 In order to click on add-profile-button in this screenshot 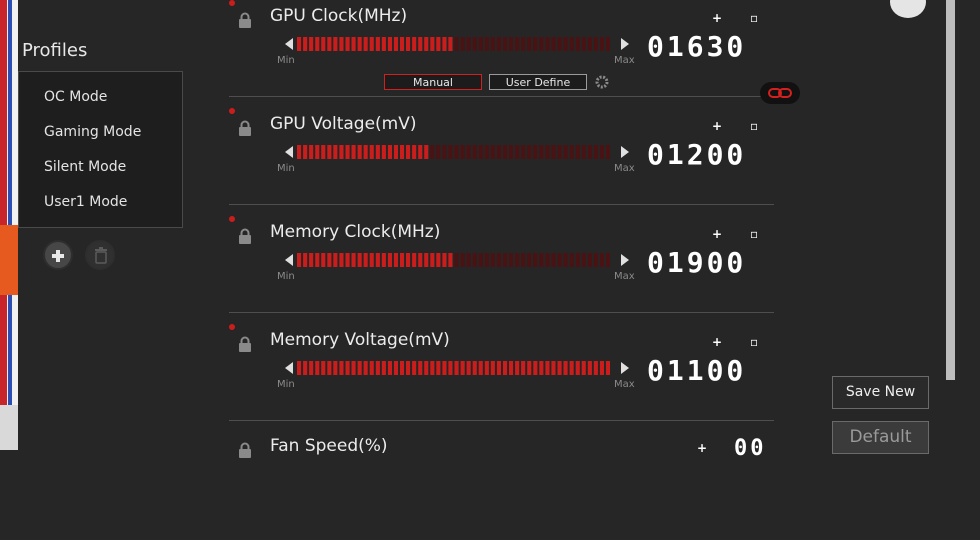, I will do `click(58, 255)`.